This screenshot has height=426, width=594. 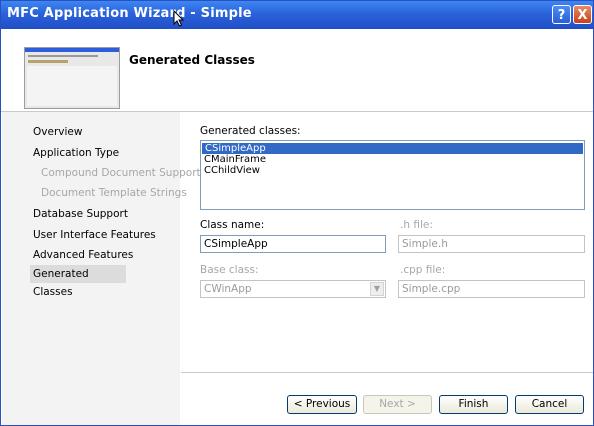 What do you see at coordinates (392, 148) in the screenshot?
I see `list-item: CSimpleApp` at bounding box center [392, 148].